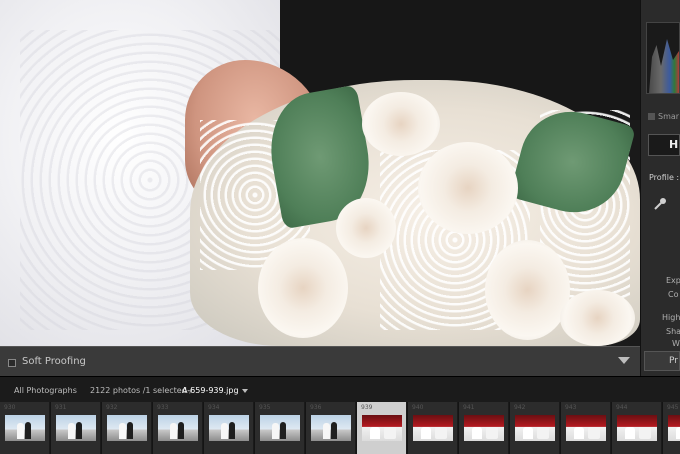 The height and width of the screenshot is (454, 680). What do you see at coordinates (367, 407) in the screenshot?
I see `thumbnail-number: 939` at bounding box center [367, 407].